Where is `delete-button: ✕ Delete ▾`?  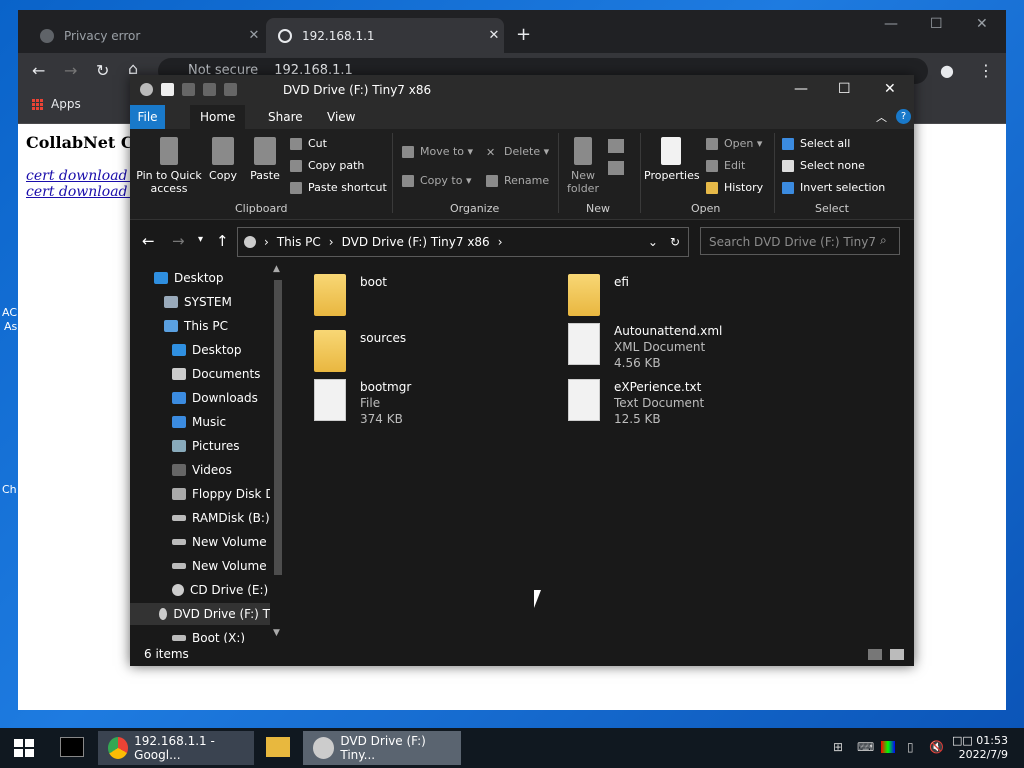
delete-button: ✕ Delete ▾ is located at coordinates (517, 152).